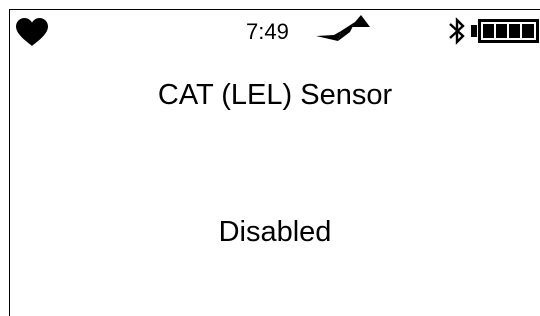 The image size is (540, 316). What do you see at coordinates (275, 95) in the screenshot?
I see `sensor-title: CAT (LEL) Sensor` at bounding box center [275, 95].